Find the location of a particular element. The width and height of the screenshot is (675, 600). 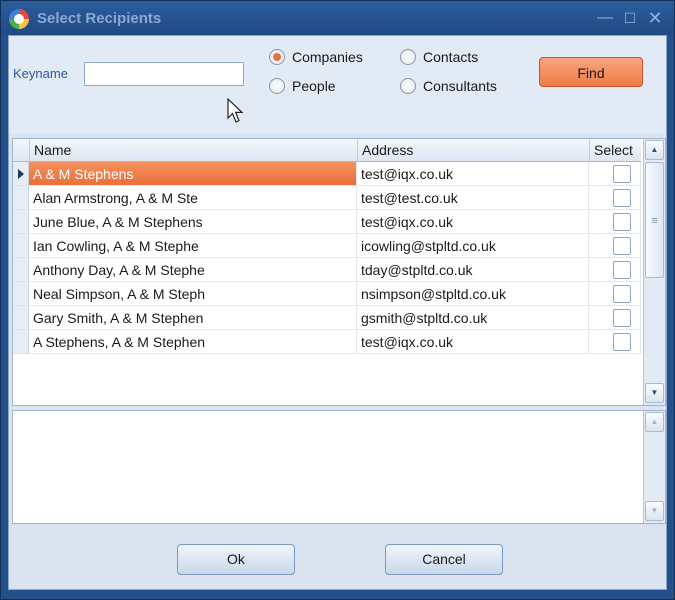

radio-consultants-dot is located at coordinates (408, 86).